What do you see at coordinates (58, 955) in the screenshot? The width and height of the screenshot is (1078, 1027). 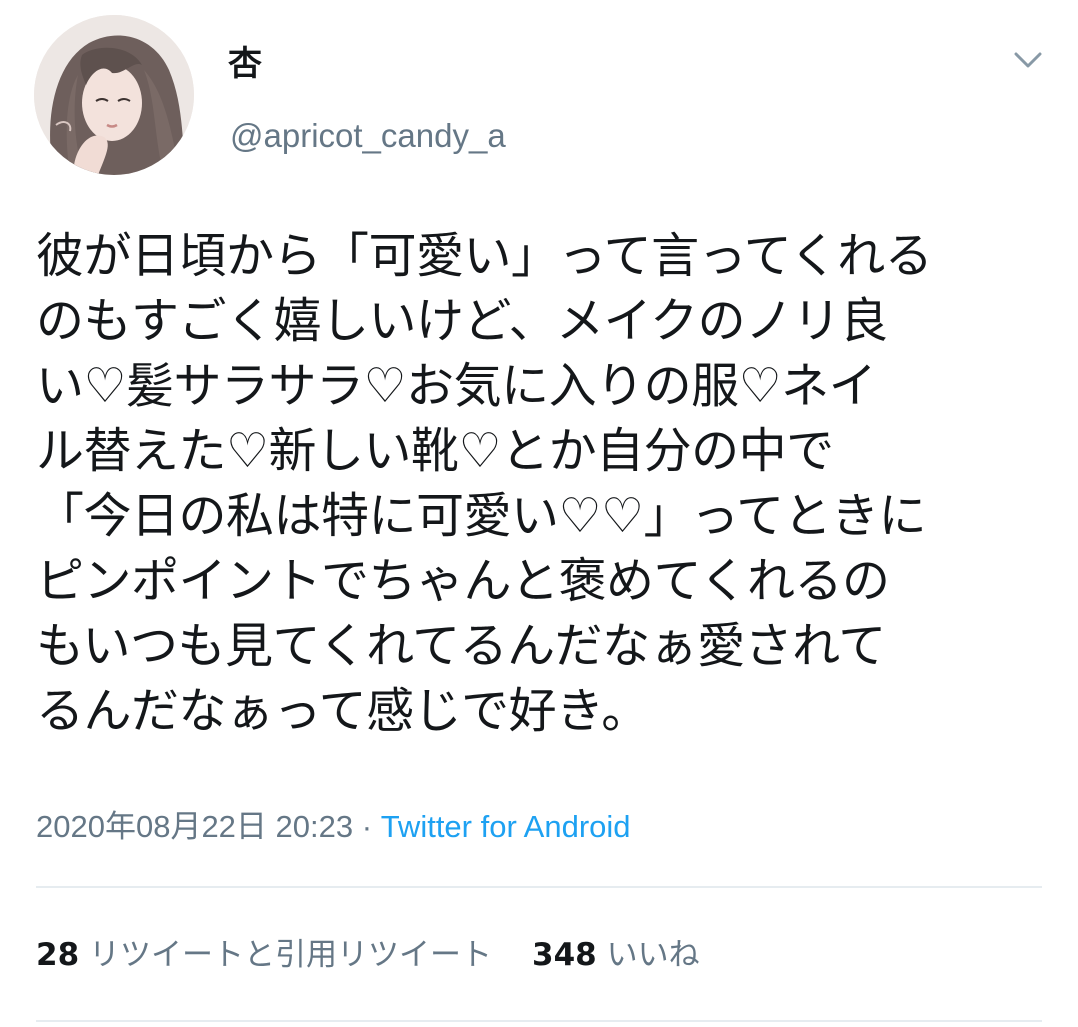 I see `retweets-count: 28` at bounding box center [58, 955].